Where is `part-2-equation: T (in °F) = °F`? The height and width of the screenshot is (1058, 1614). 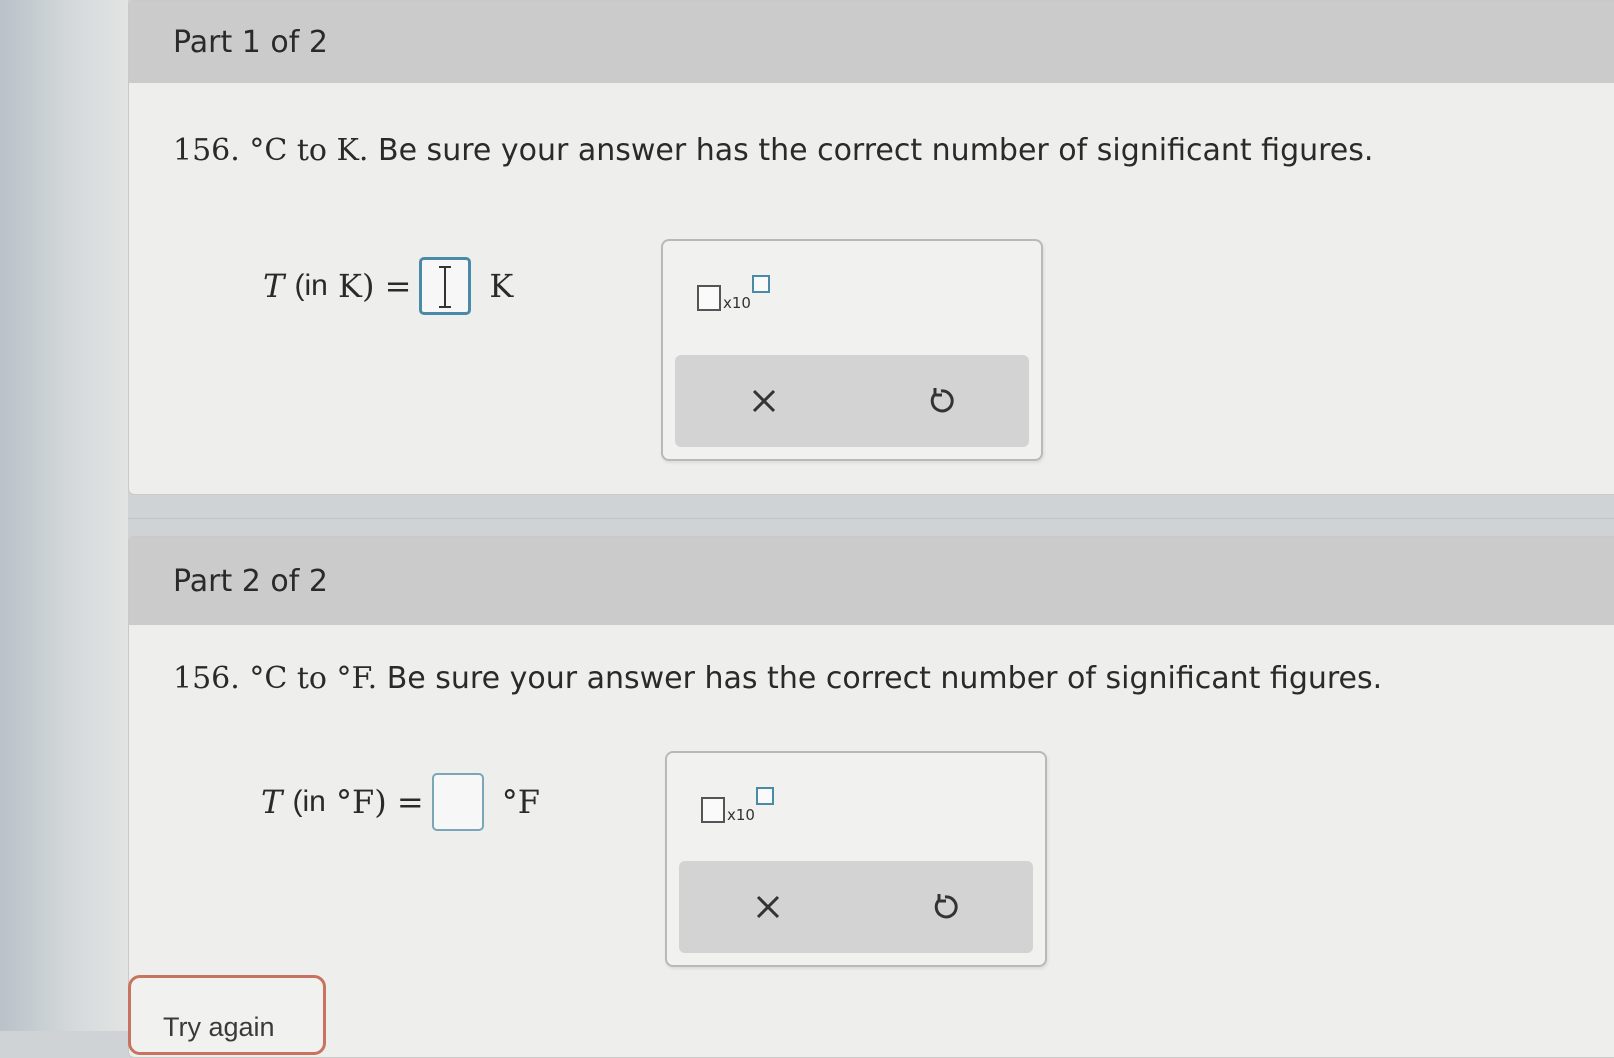
part-2-equation: T (in °F) = °F is located at coordinates (400, 802).